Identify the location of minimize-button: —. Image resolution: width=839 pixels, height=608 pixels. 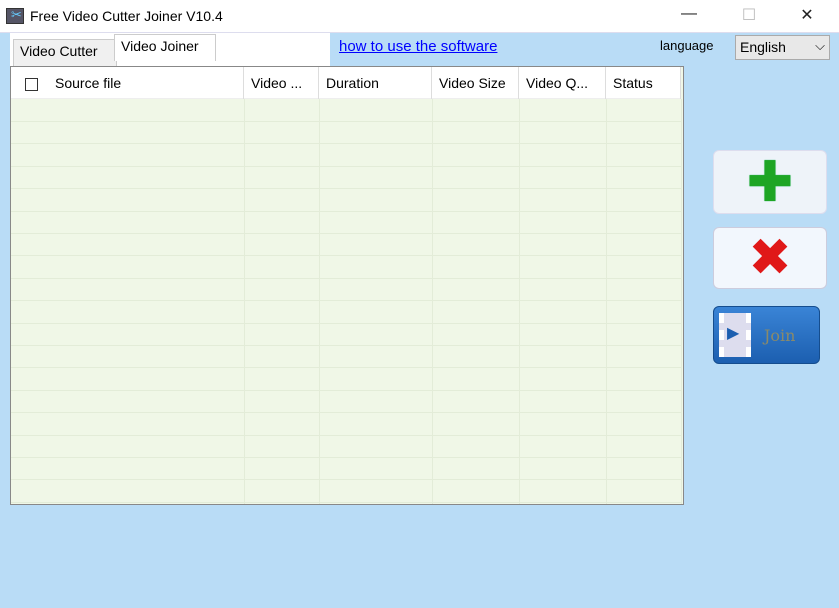
(689, 16).